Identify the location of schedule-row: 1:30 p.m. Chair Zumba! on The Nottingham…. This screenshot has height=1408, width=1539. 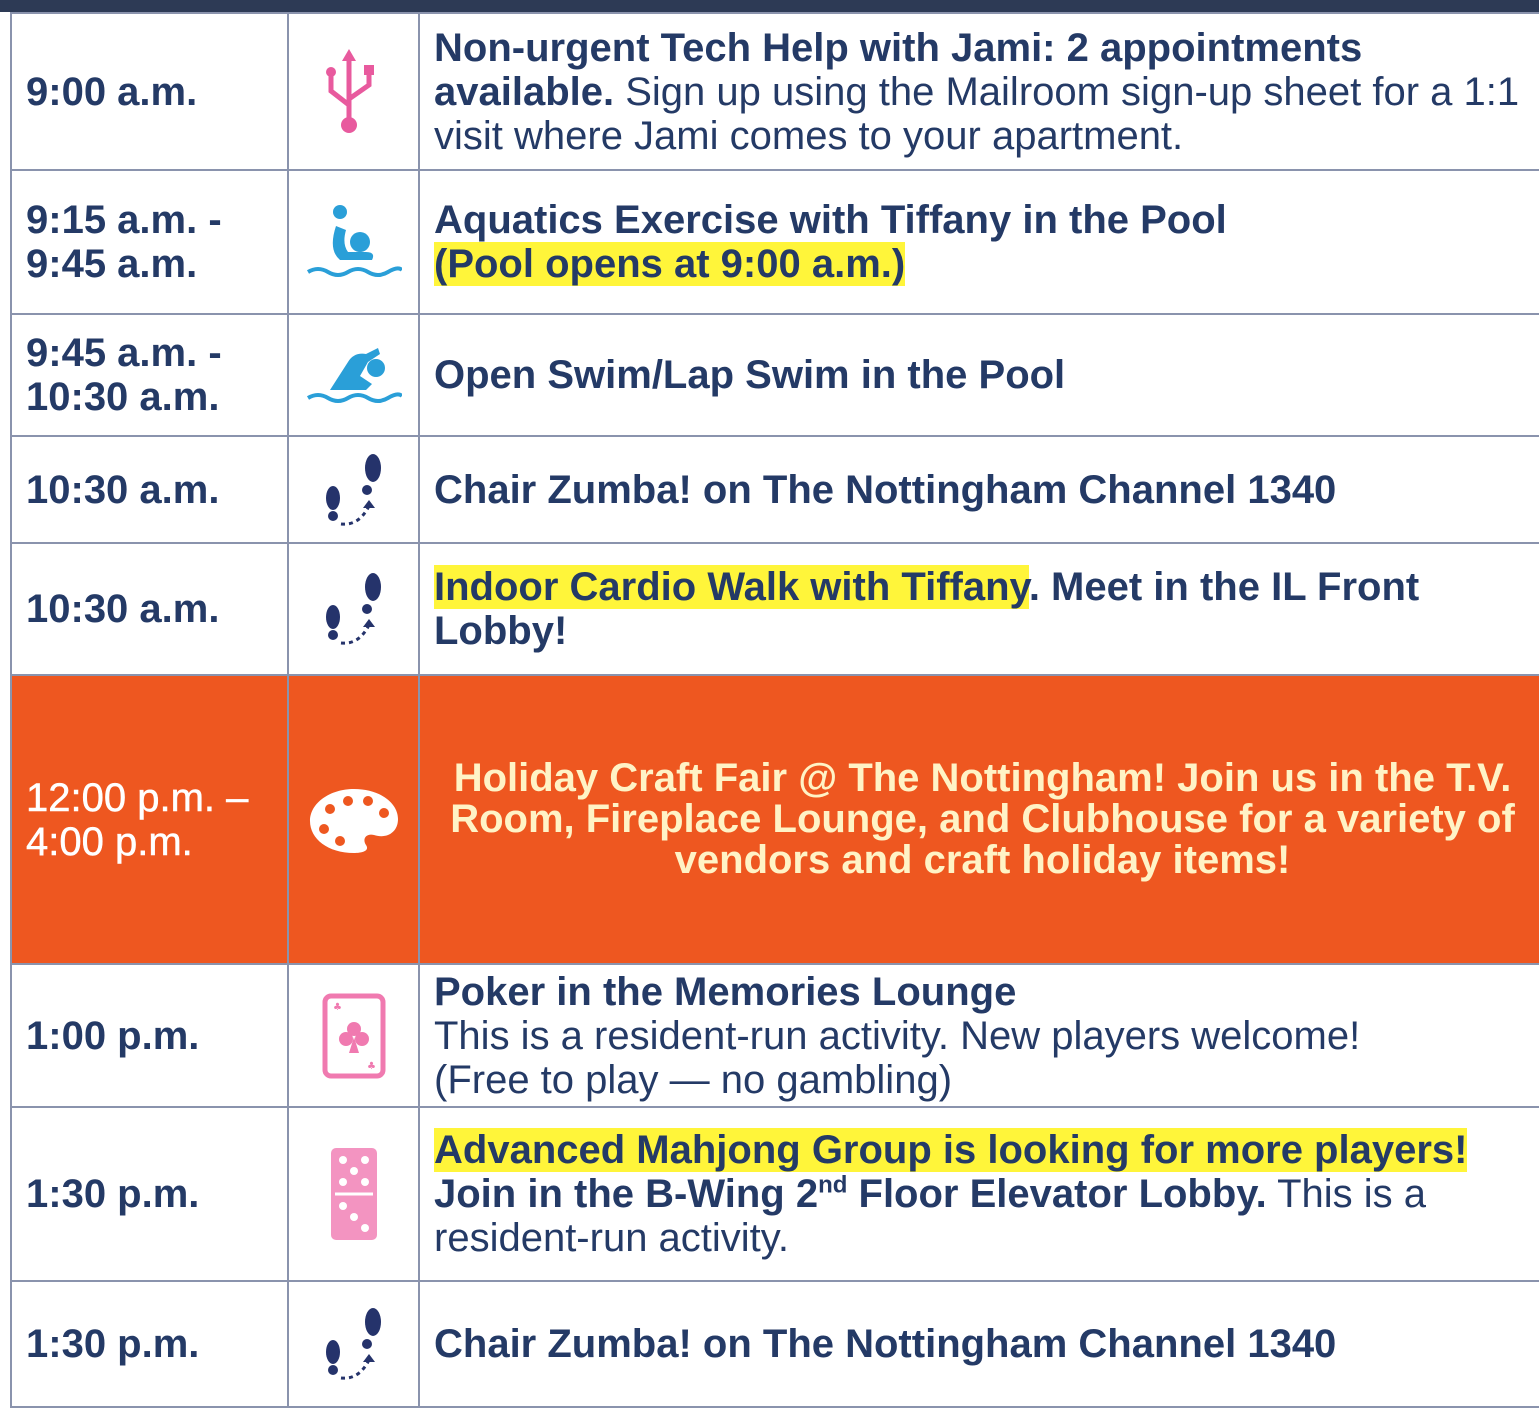
(774, 1344).